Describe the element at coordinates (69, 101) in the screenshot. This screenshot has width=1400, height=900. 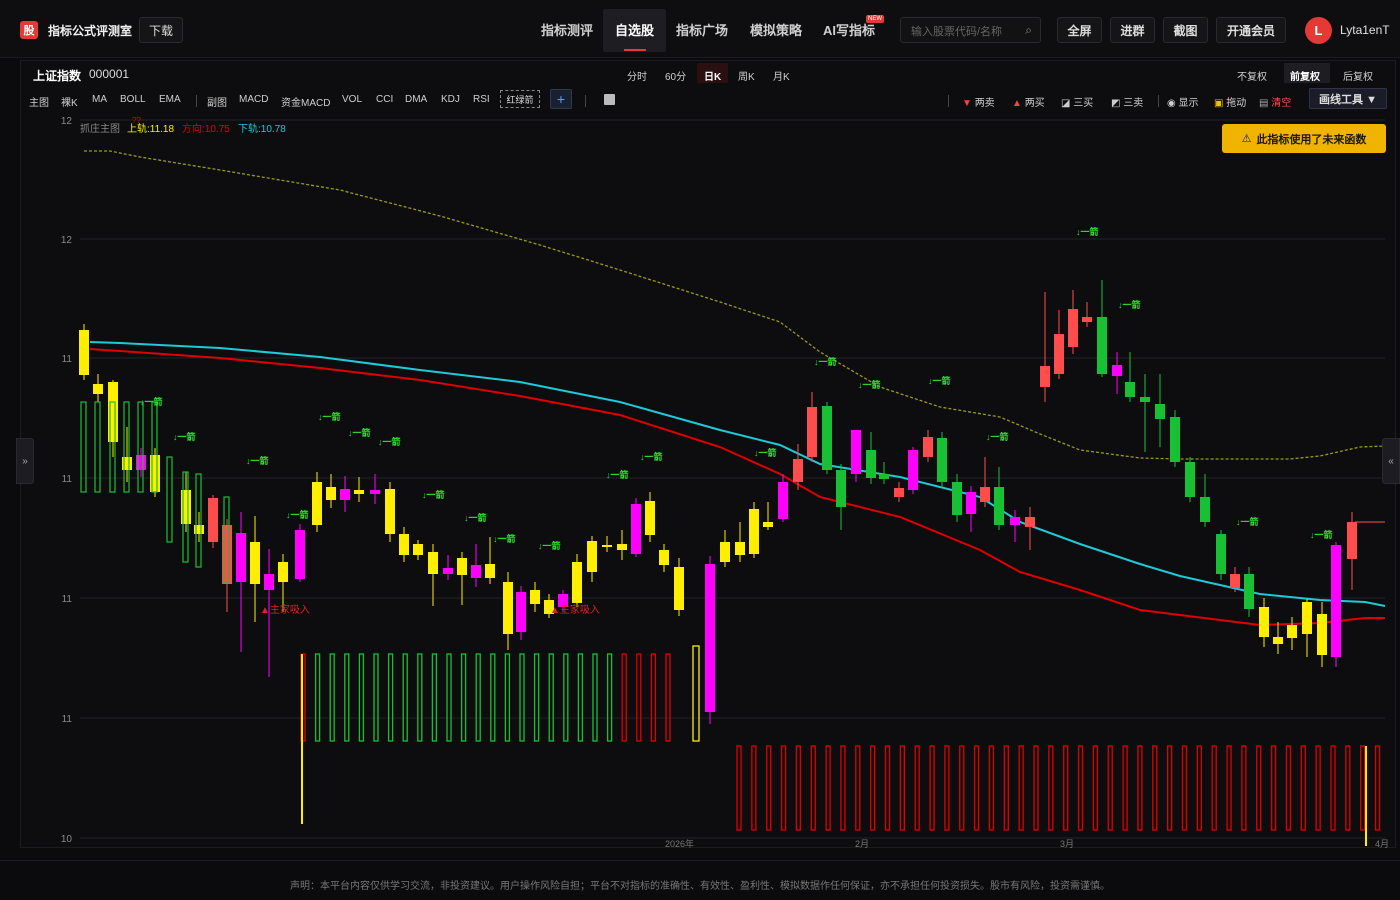
I see `indicator-bare-k: 裸K` at that location.